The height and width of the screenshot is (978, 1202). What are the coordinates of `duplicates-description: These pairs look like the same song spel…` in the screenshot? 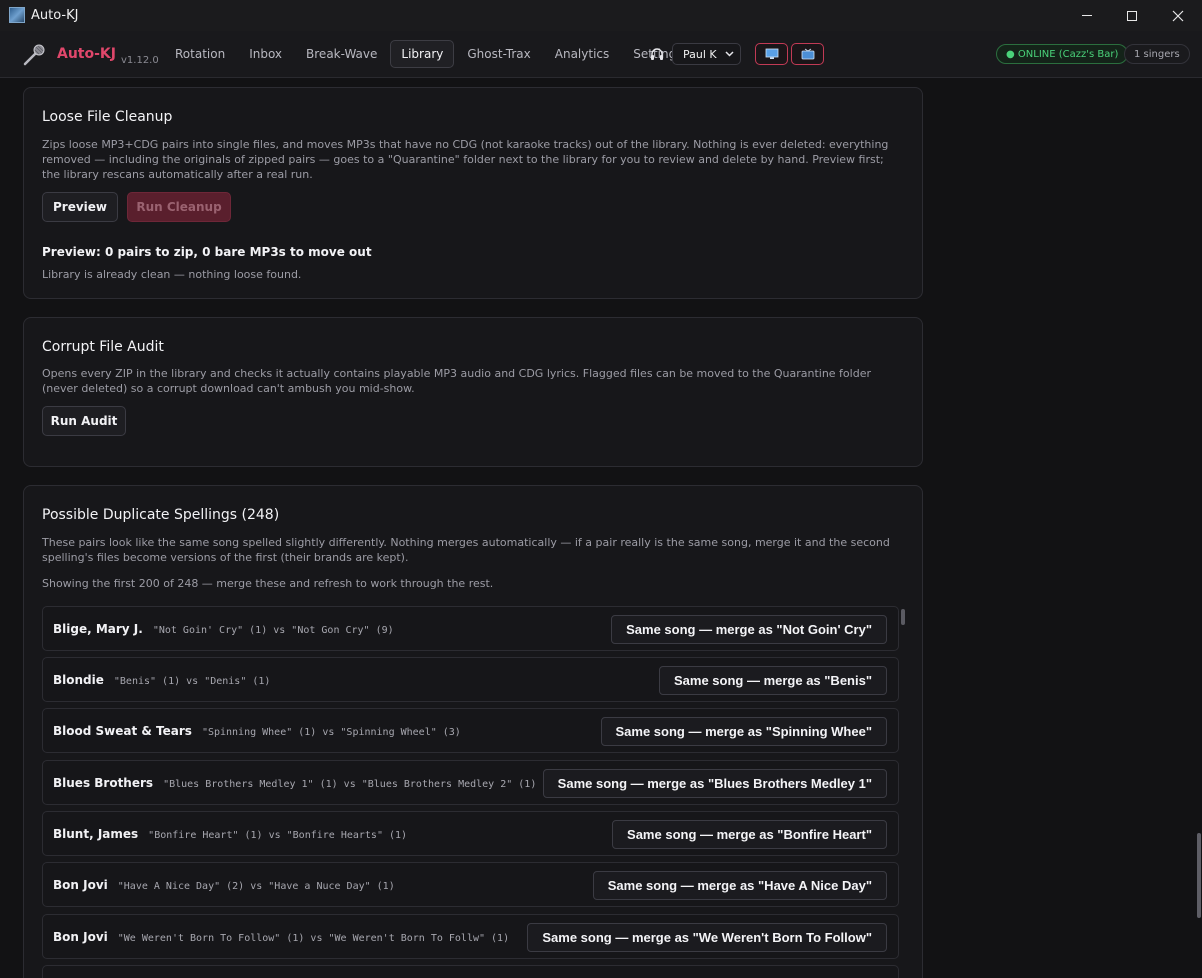 It's located at (466, 550).